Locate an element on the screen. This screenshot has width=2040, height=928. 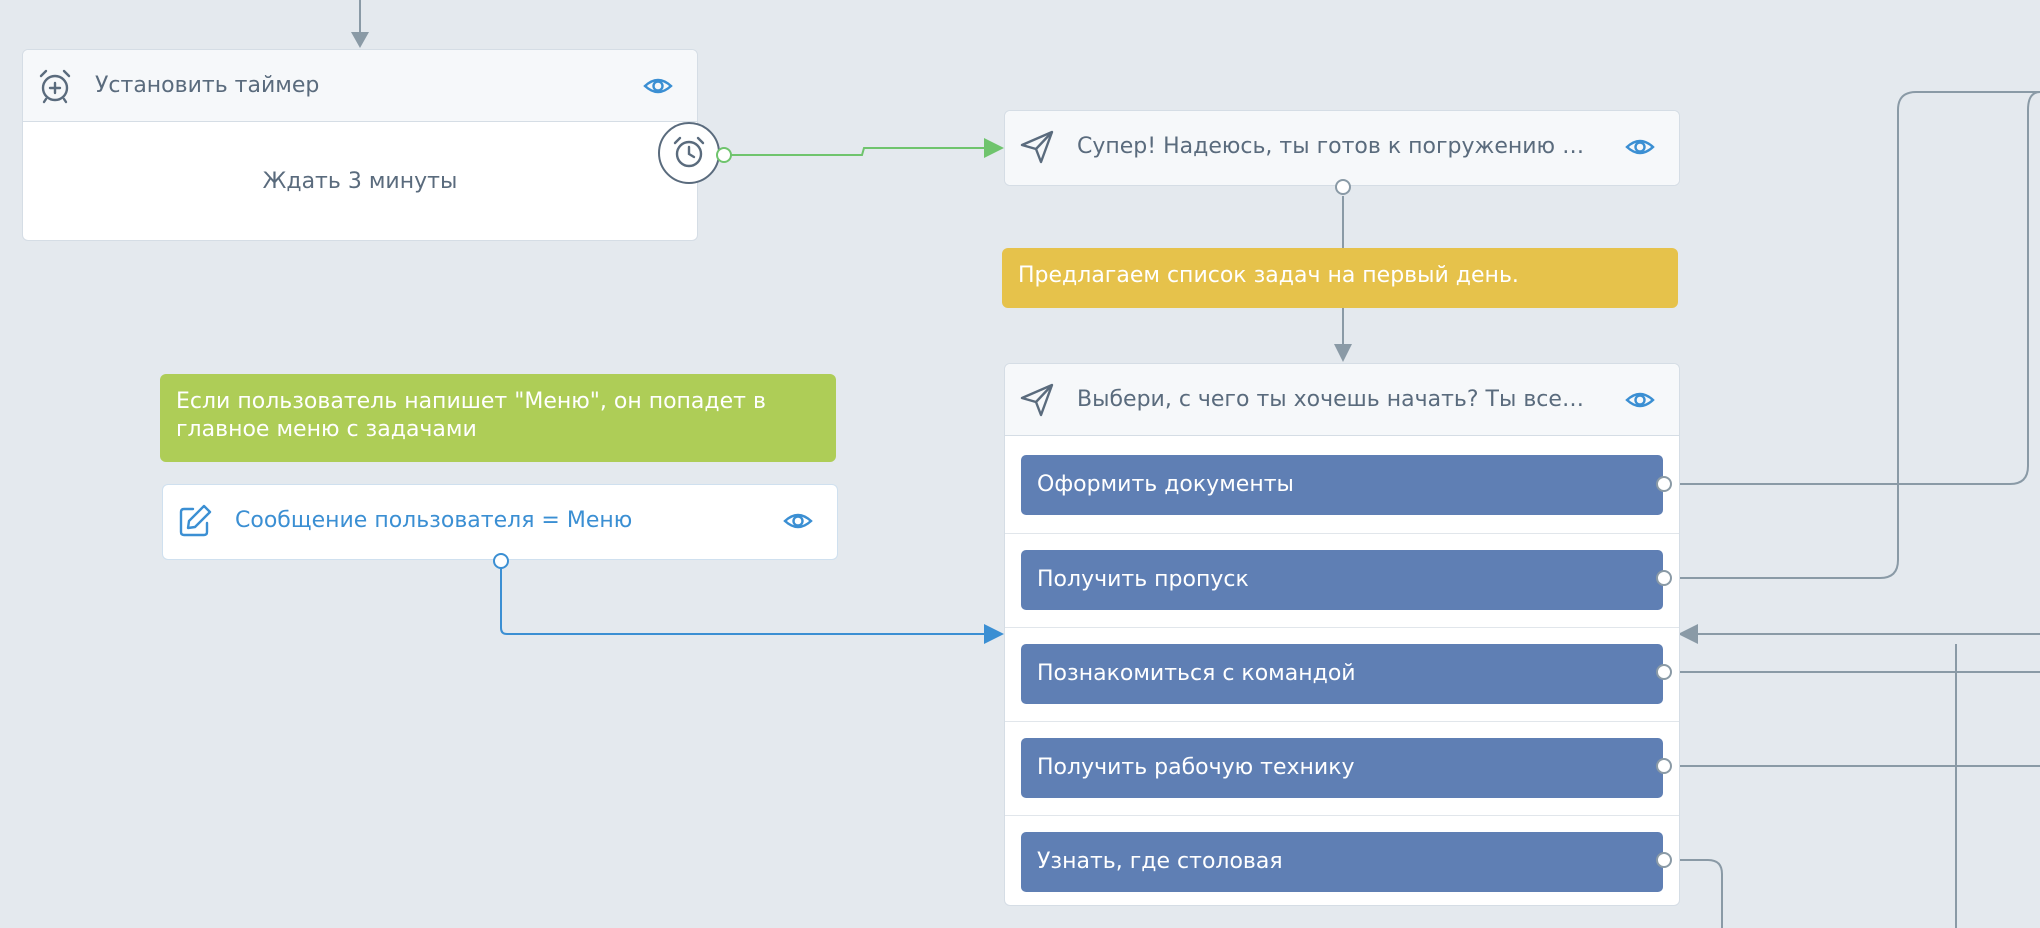
condition-output-port is located at coordinates (501, 561).